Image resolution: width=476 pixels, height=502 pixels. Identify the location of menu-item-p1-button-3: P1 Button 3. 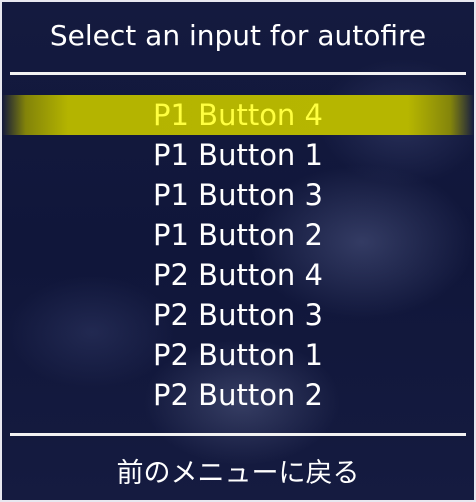
(238, 195).